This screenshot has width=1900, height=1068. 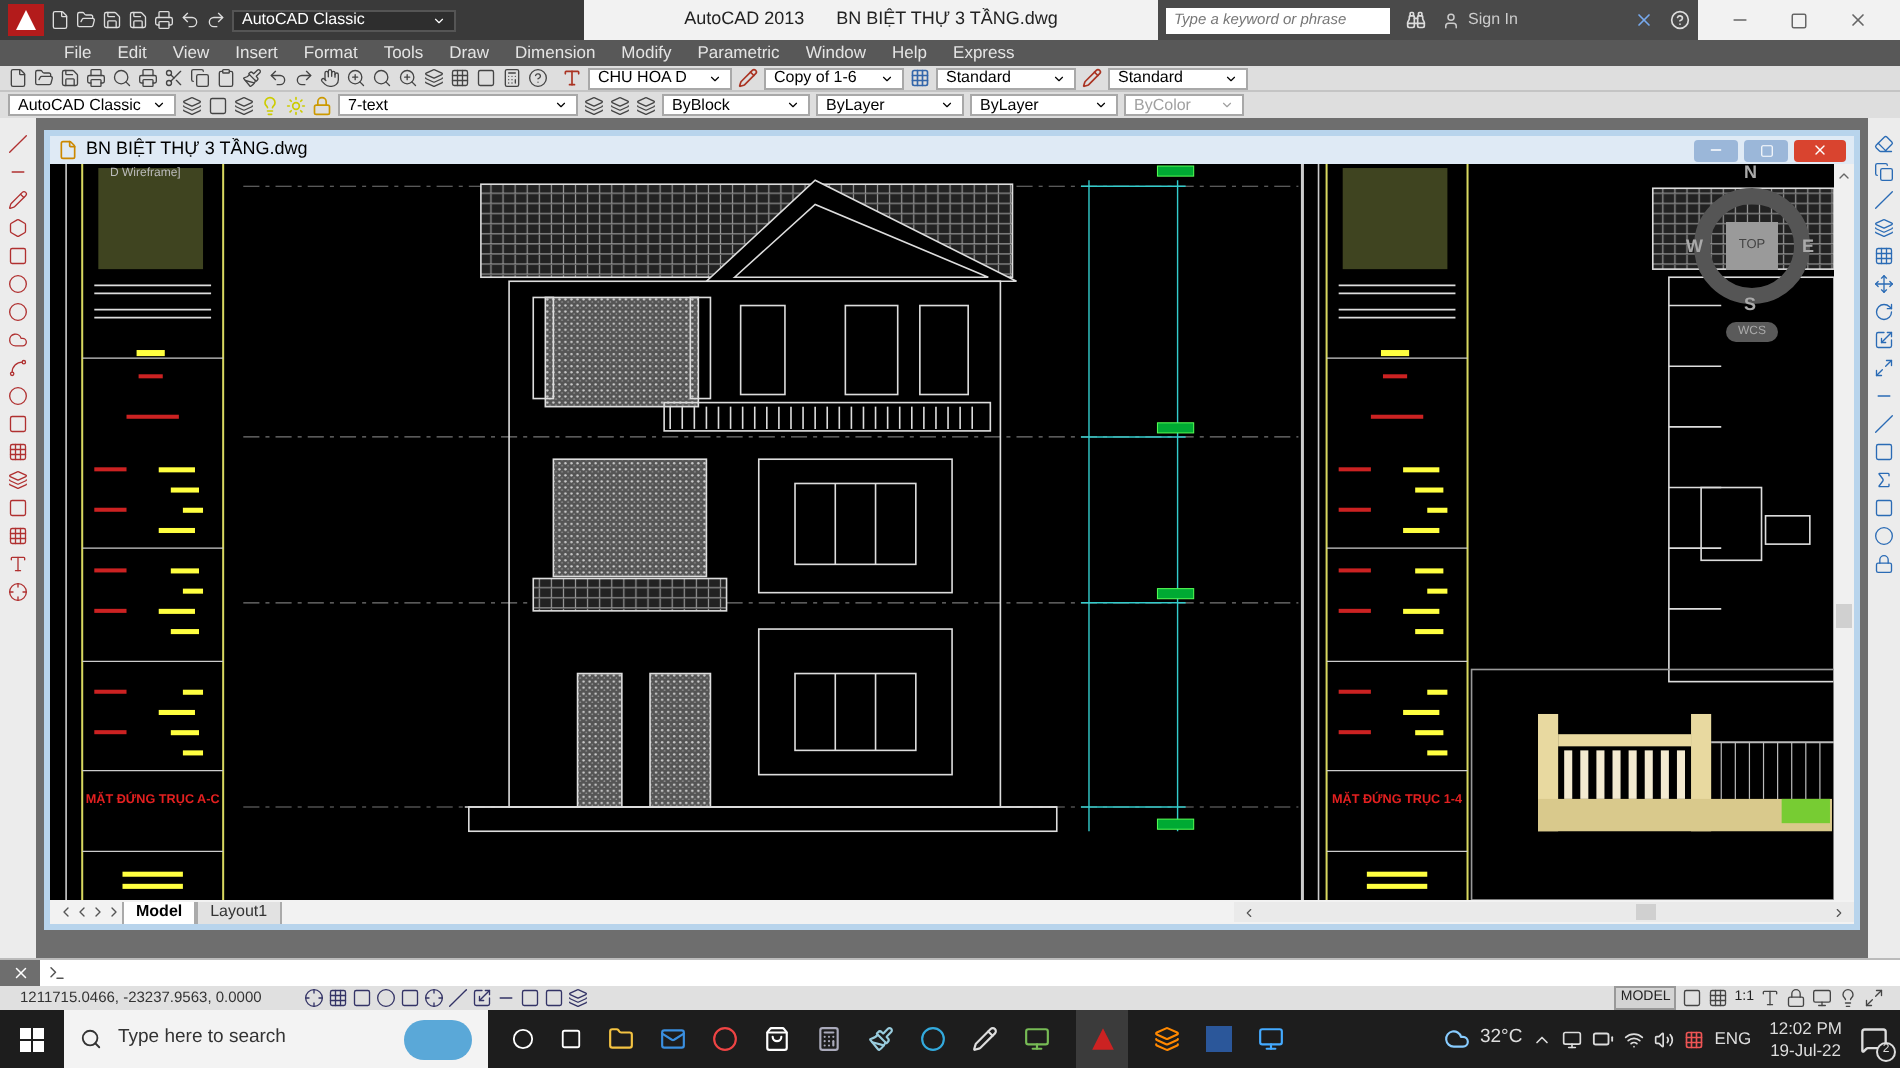 What do you see at coordinates (1884, 312) in the screenshot?
I see `rotate-icon` at bounding box center [1884, 312].